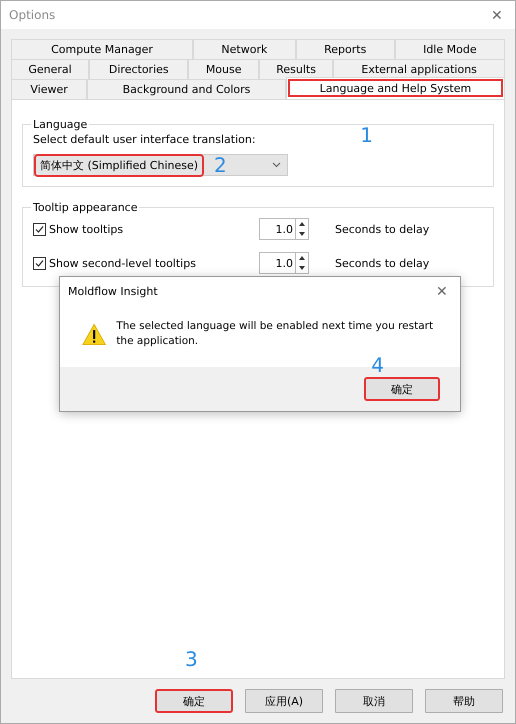 The width and height of the screenshot is (516, 724). I want to click on checkbox-label: Show second-level tooltips, so click(123, 263).